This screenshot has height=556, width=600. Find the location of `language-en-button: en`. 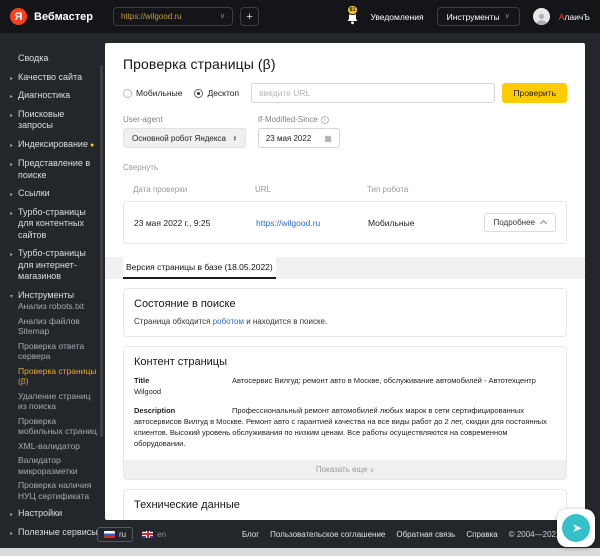

language-en-button: en is located at coordinates (154, 534).